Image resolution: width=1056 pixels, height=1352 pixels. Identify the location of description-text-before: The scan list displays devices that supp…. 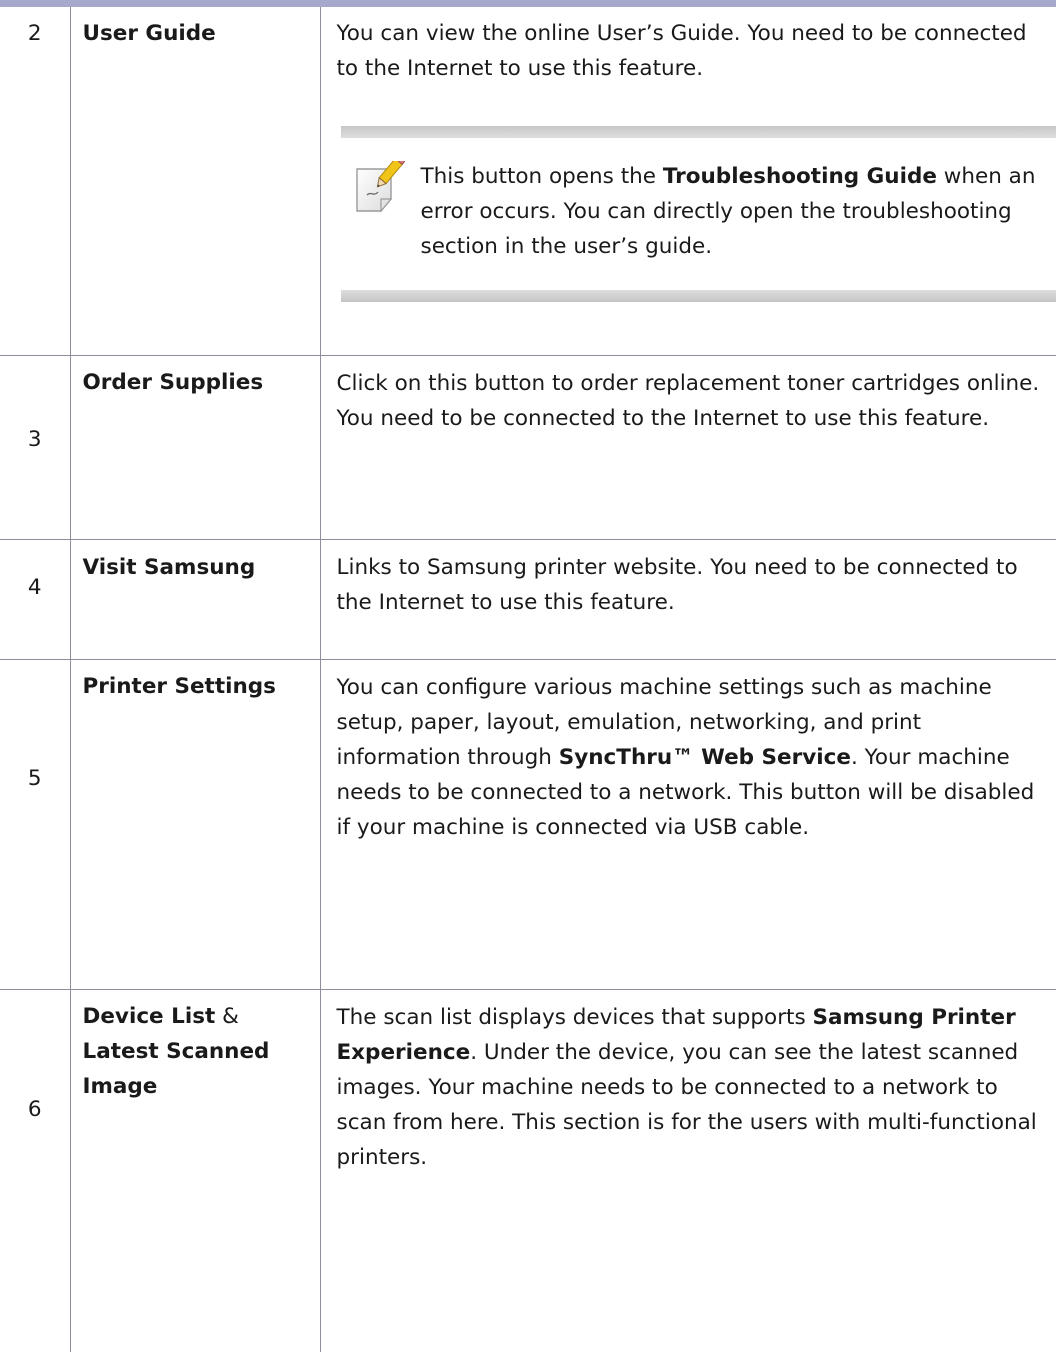
(575, 1017).